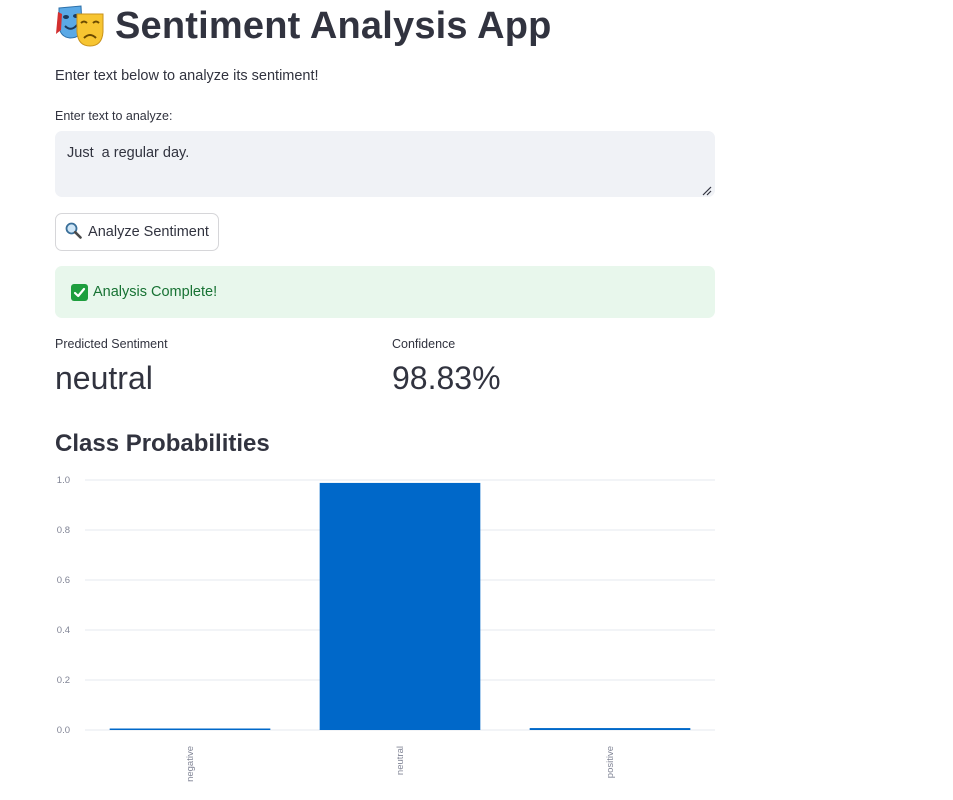 The image size is (953, 800). What do you see at coordinates (111, 344) in the screenshot?
I see `predicted-sentiment-label: Predicted Sentiment` at bounding box center [111, 344].